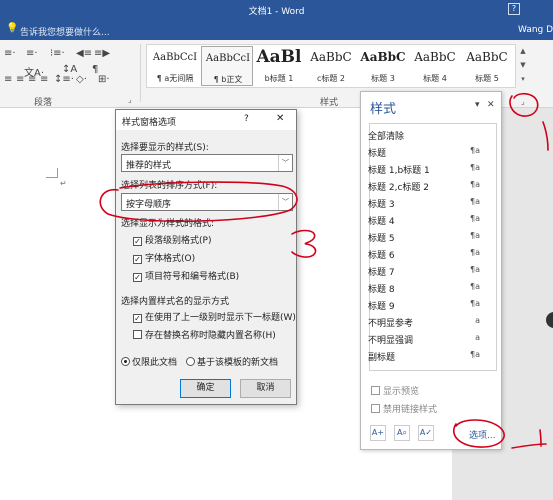 Image resolution: width=553 pixels, height=500 pixels. What do you see at coordinates (125, 361) in the screenshot?
I see `radio-selected` at bounding box center [125, 361].